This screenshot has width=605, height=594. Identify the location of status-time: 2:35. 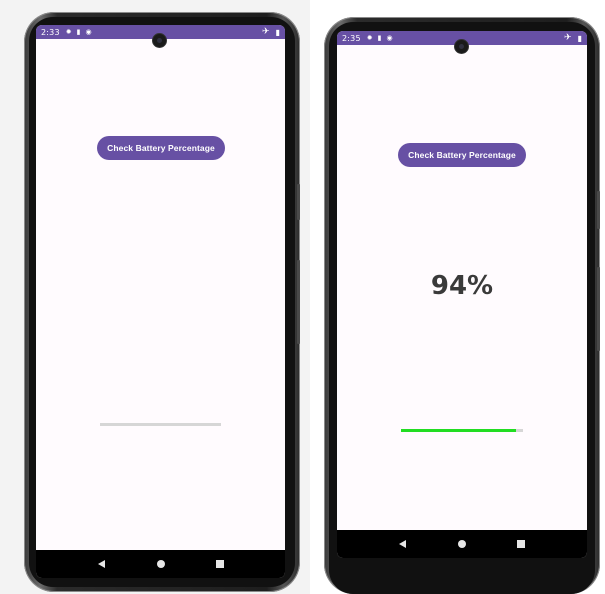
(351, 38).